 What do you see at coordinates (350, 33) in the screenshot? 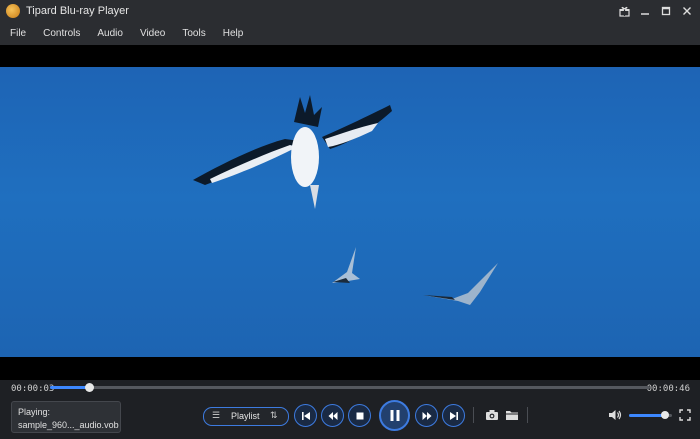
I see `menu-bar: File Controls Audio Video Tools Help` at bounding box center [350, 33].